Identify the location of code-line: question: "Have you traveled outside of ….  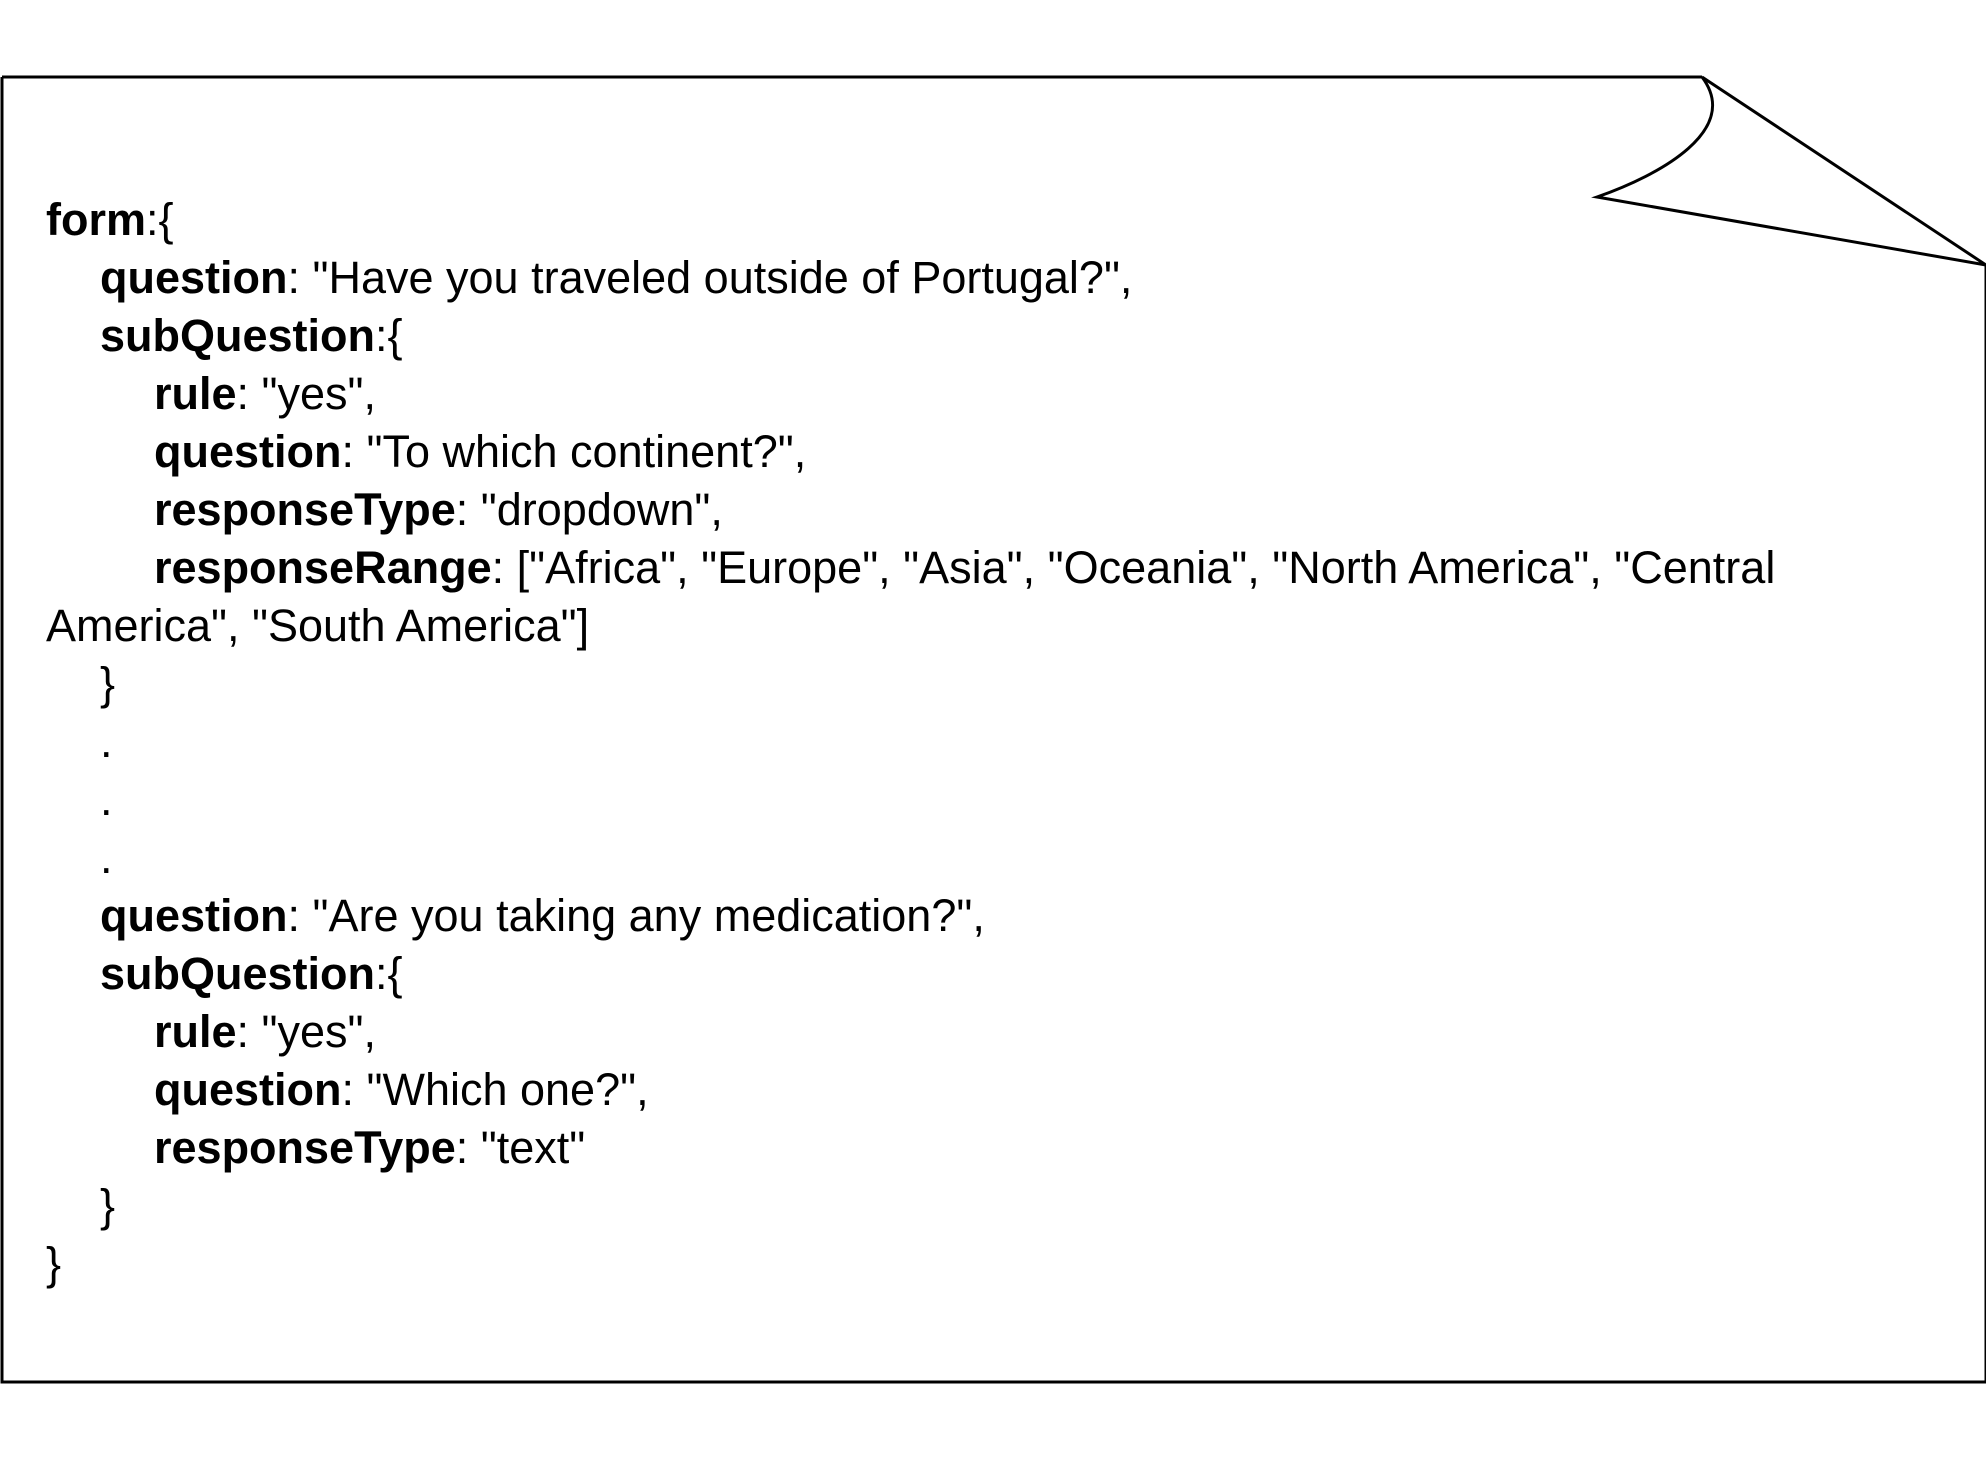
(986, 278).